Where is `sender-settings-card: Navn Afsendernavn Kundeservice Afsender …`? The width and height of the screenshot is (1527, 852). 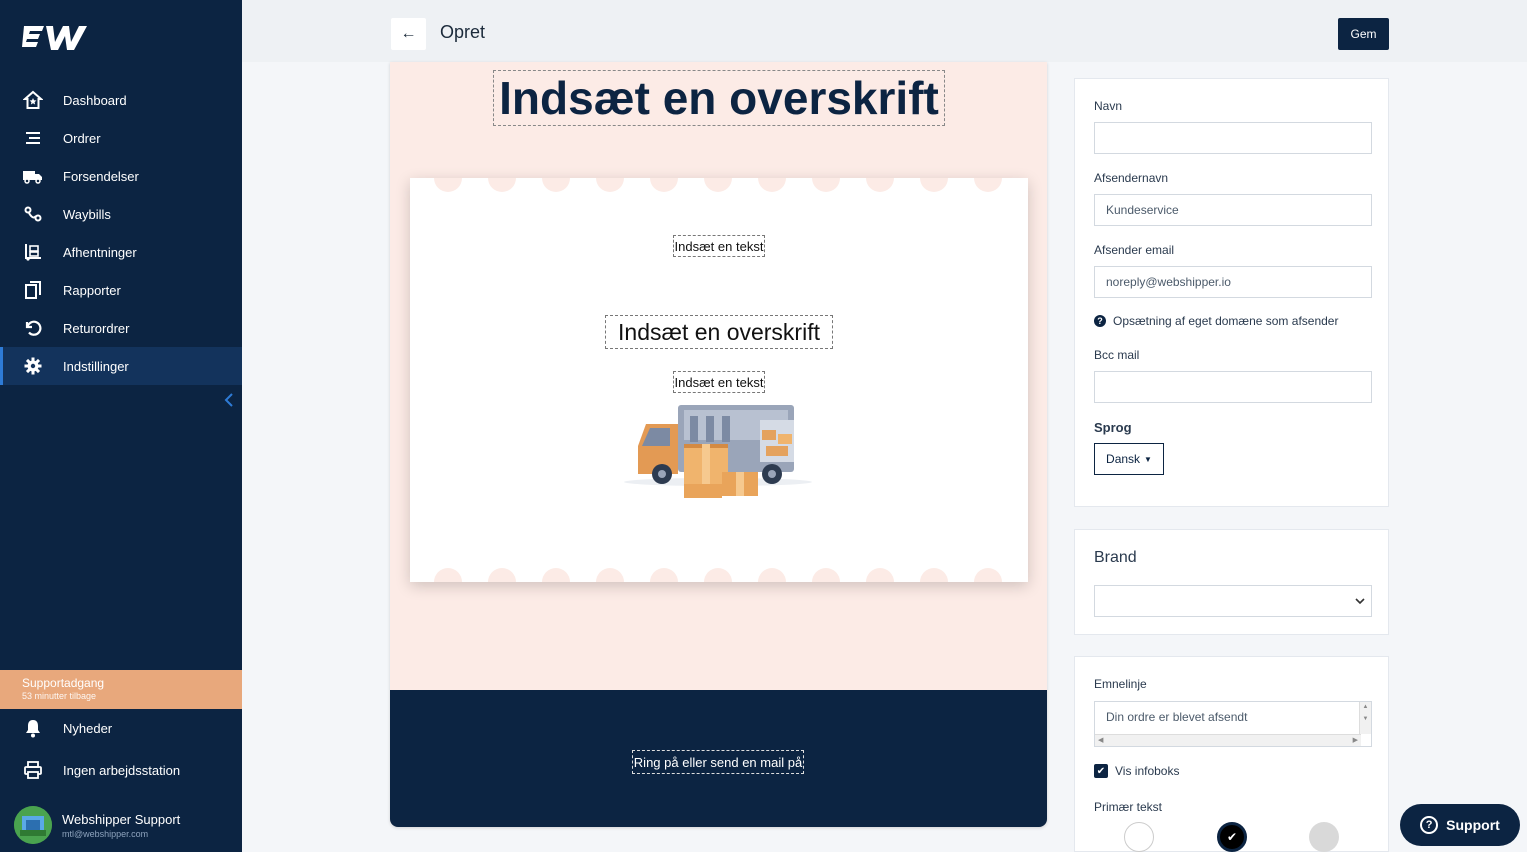
sender-settings-card: Navn Afsendernavn Kundeservice Afsender … is located at coordinates (1231, 292).